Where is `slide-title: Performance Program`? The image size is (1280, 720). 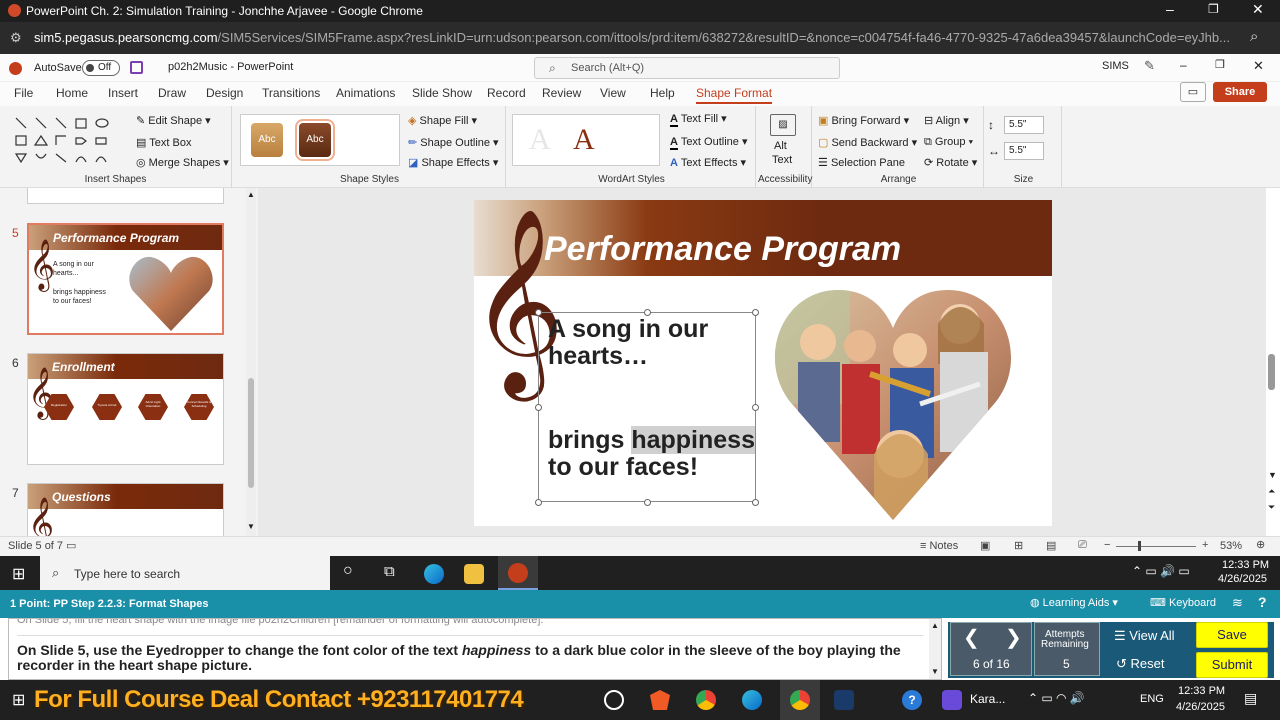
slide-title: Performance Program is located at coordinates (722, 249).